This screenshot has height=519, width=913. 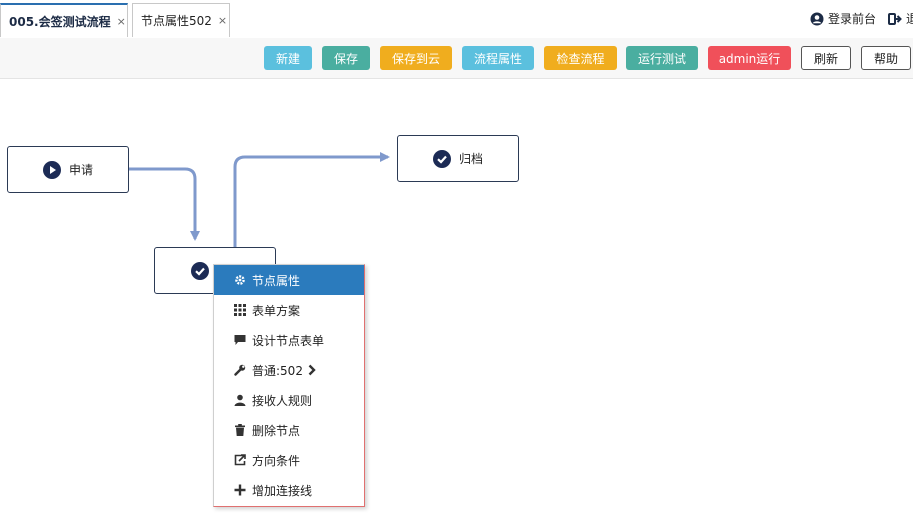 What do you see at coordinates (276, 280) in the screenshot?
I see `menu-item-label: 节点属性` at bounding box center [276, 280].